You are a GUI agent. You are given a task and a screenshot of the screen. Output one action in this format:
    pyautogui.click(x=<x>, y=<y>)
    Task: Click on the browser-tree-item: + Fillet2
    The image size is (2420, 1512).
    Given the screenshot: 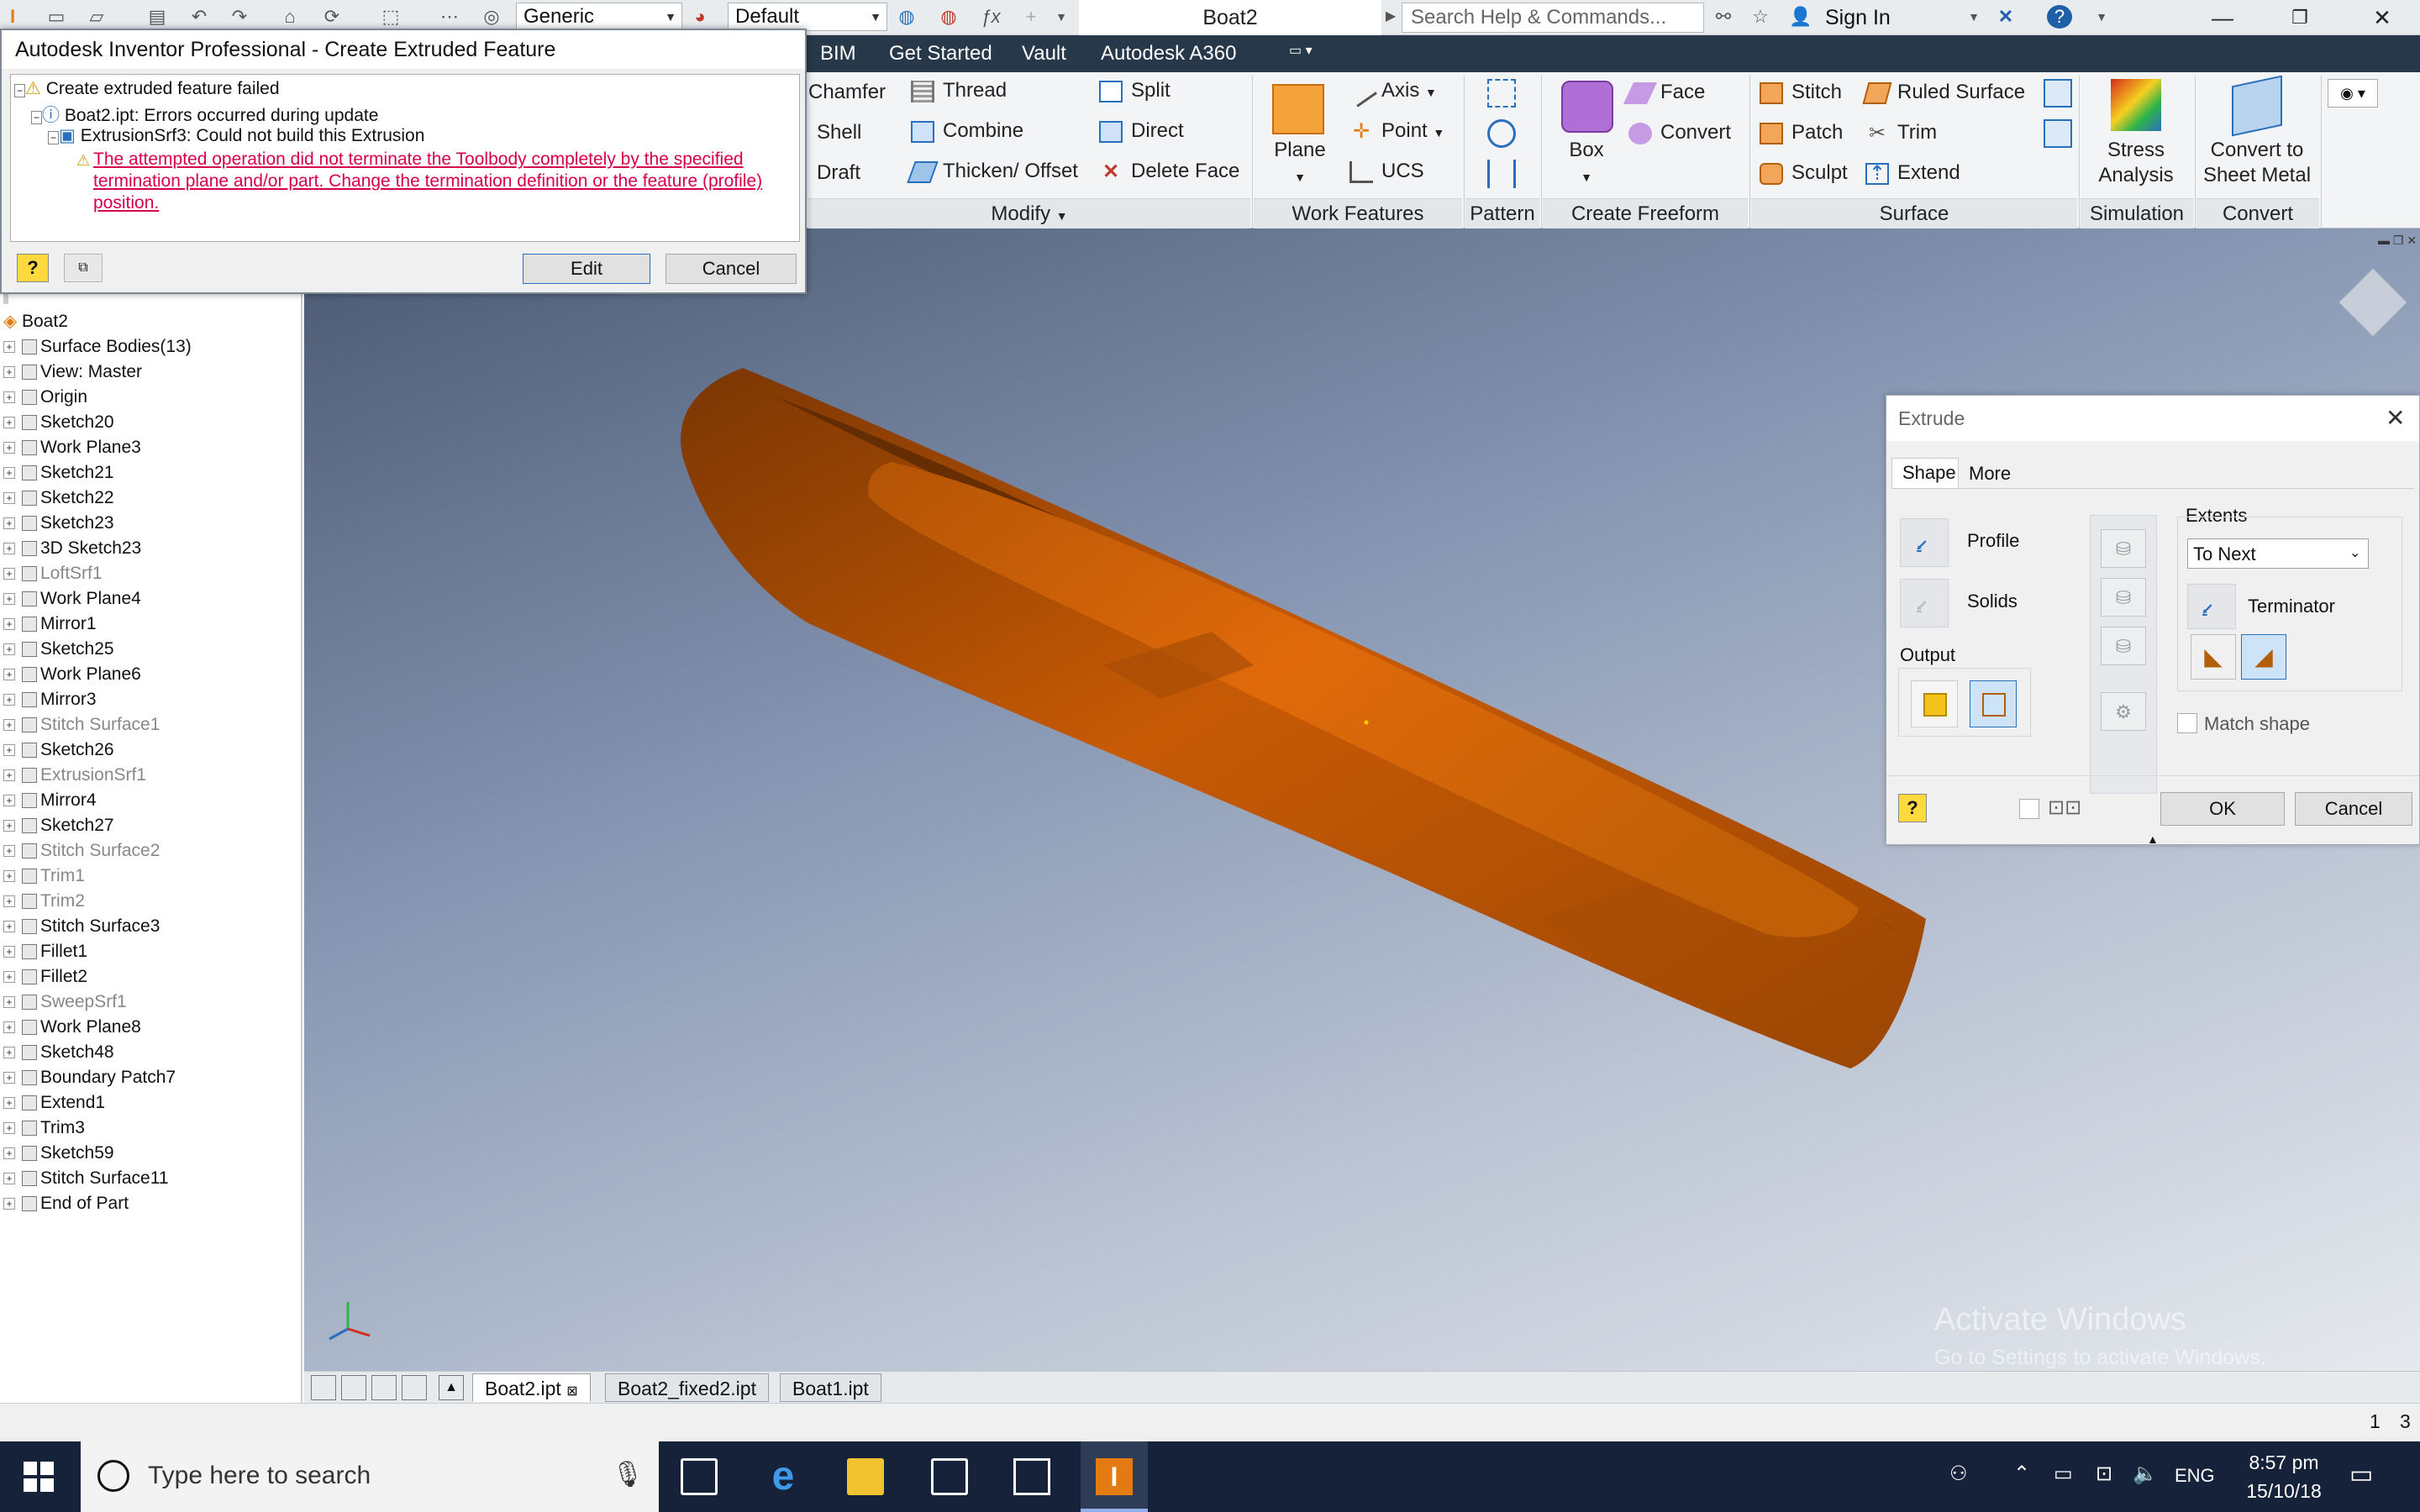 What is the action you would take?
    pyautogui.click(x=43, y=977)
    